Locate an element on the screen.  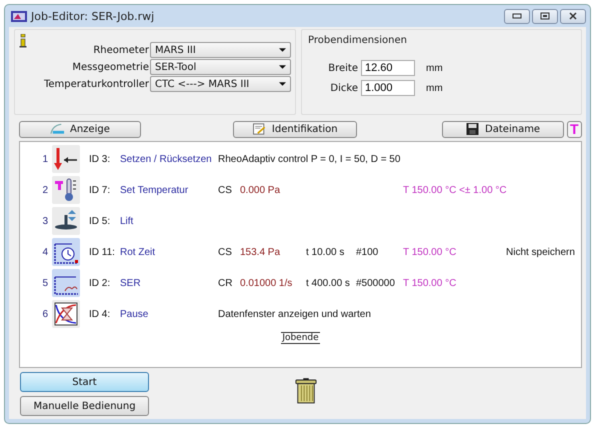
input-field: 1.000 is located at coordinates (388, 88).